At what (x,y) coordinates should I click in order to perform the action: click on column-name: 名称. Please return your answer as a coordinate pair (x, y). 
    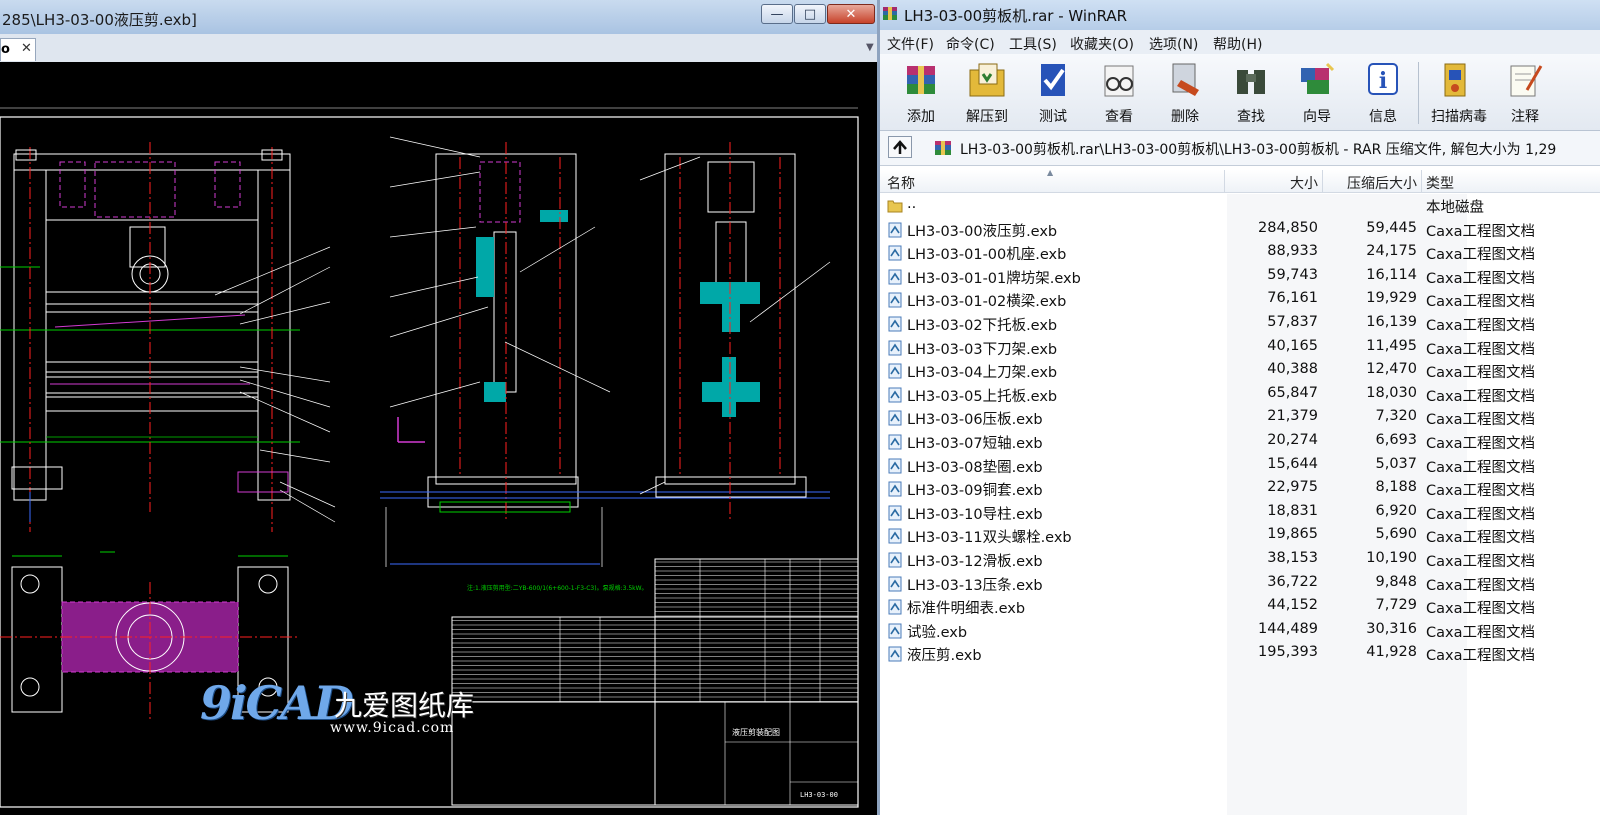
    Looking at the image, I should click on (901, 183).